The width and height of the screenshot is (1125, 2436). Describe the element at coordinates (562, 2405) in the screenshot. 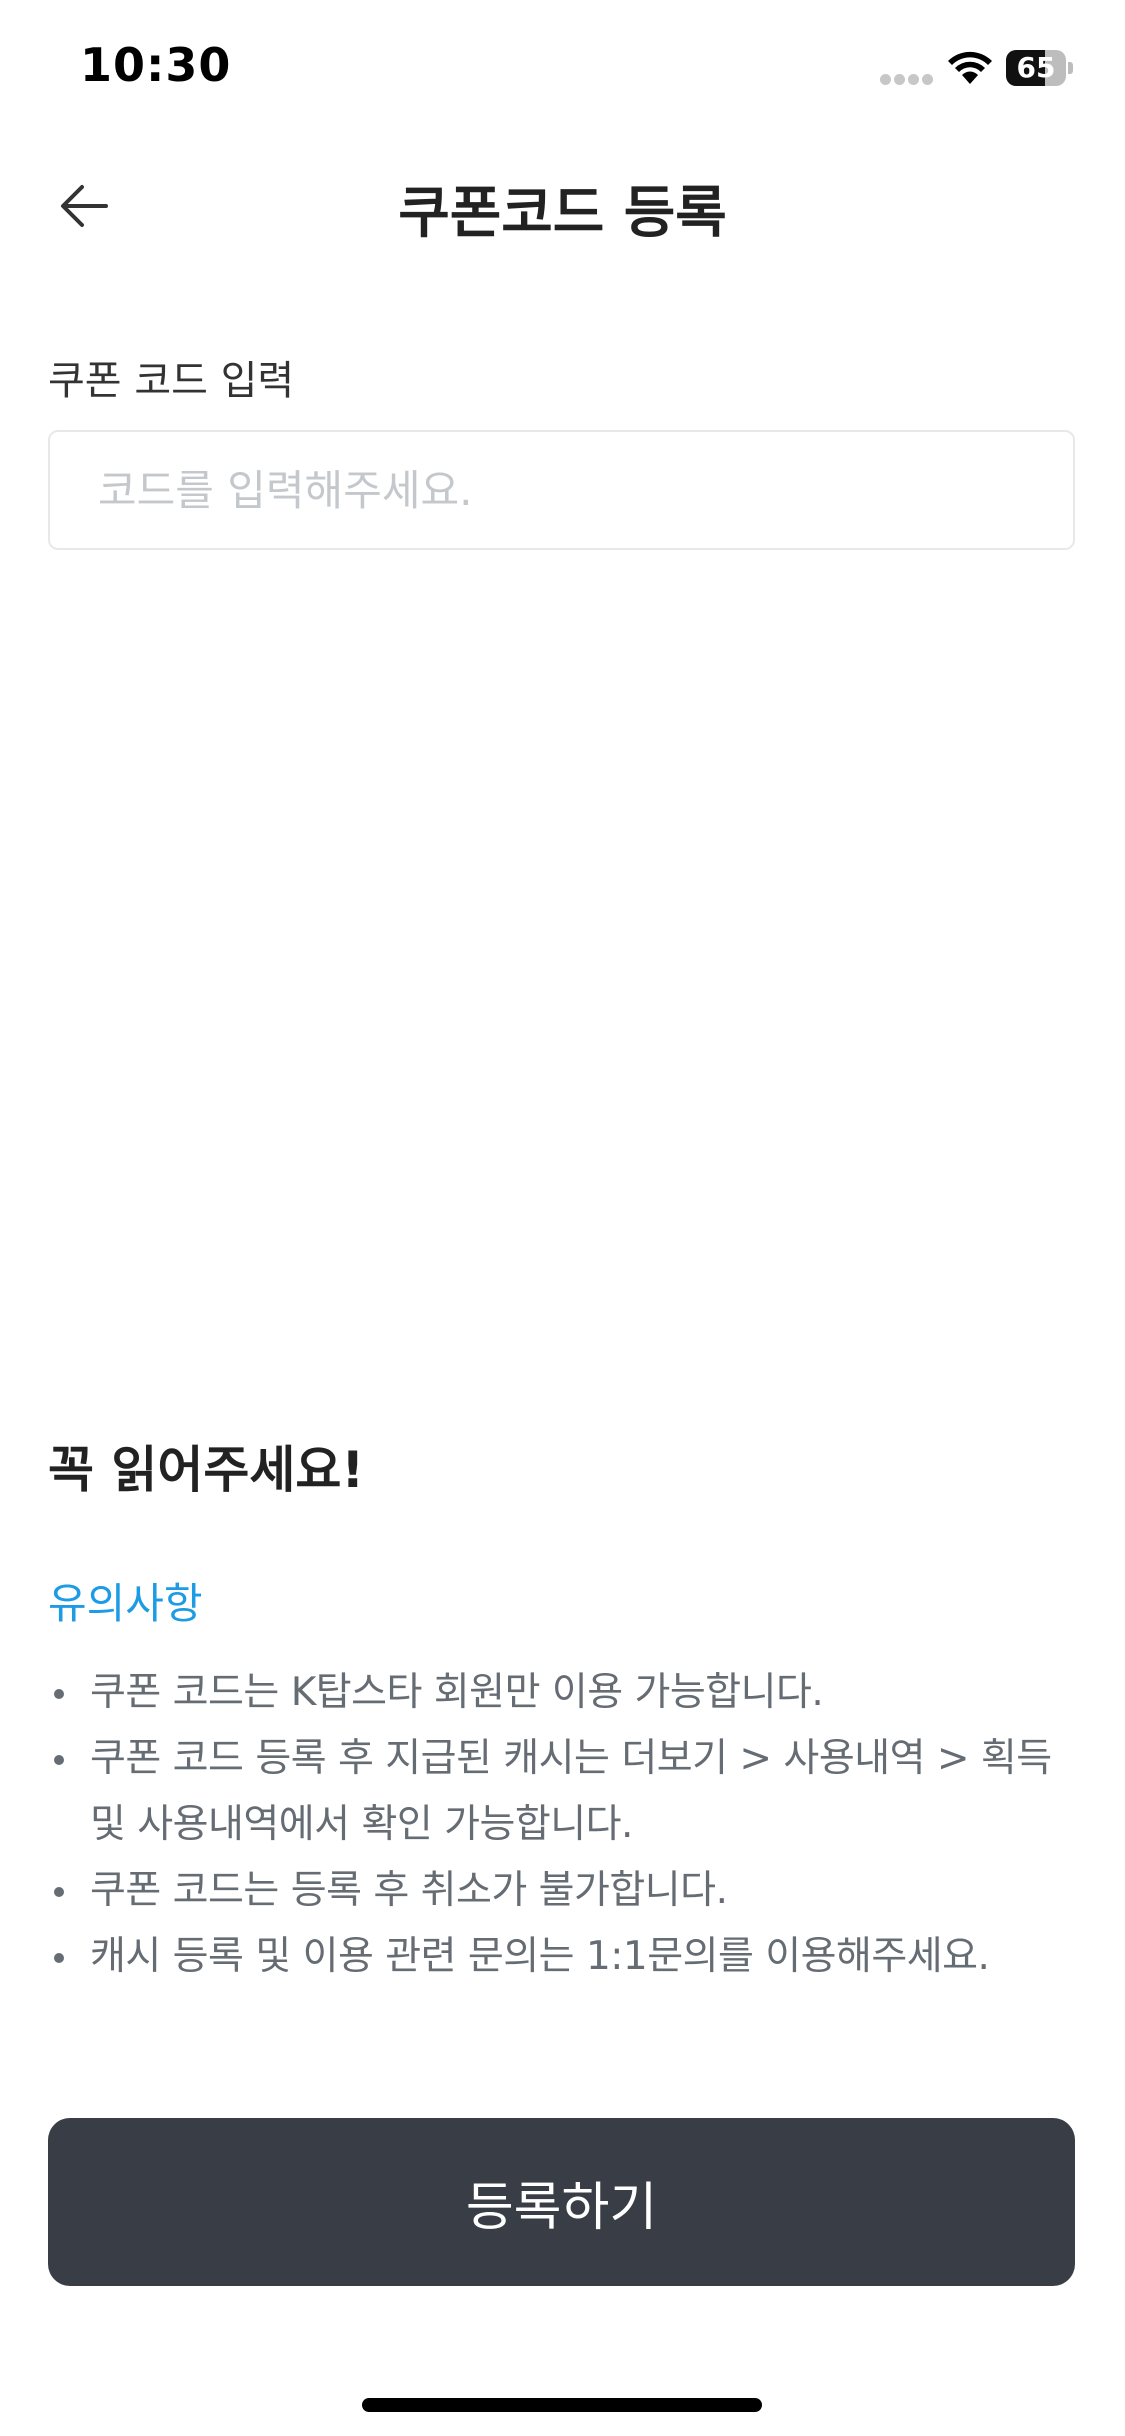

I see `home-indicator` at that location.